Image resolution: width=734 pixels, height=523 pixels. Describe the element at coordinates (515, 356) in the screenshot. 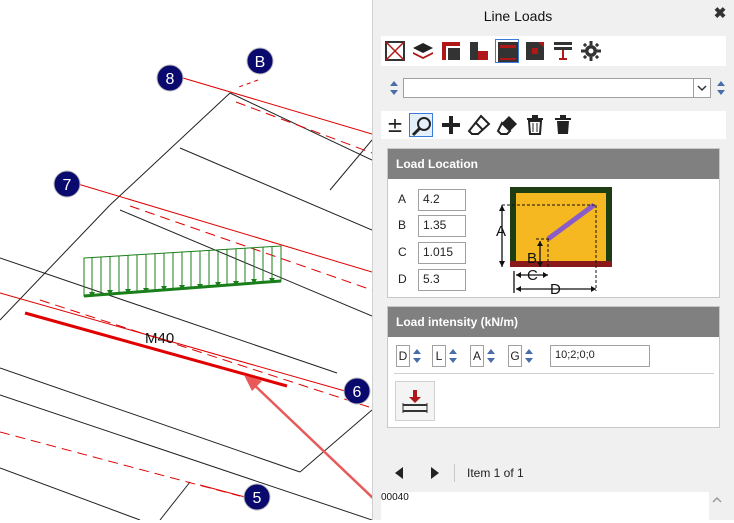

I see `g-load-label: G` at that location.